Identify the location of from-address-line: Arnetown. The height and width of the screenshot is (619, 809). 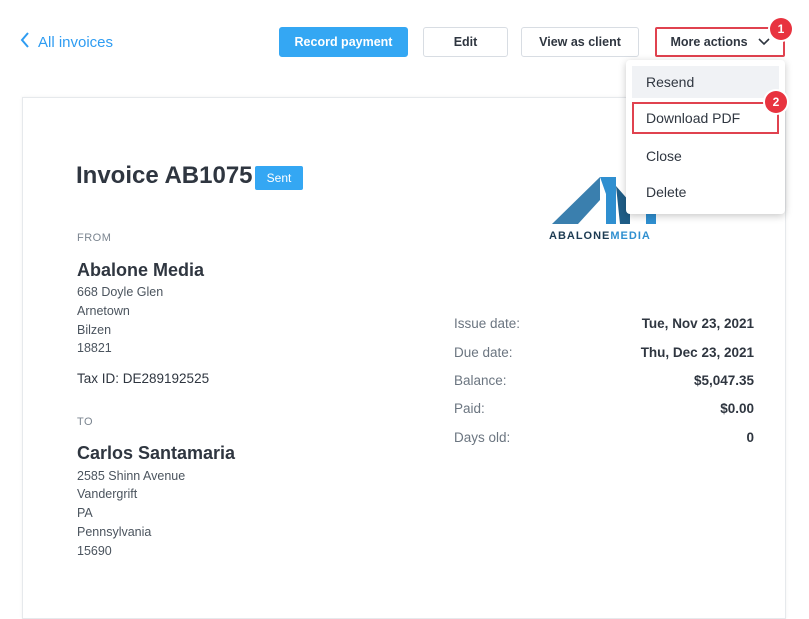
(103, 311).